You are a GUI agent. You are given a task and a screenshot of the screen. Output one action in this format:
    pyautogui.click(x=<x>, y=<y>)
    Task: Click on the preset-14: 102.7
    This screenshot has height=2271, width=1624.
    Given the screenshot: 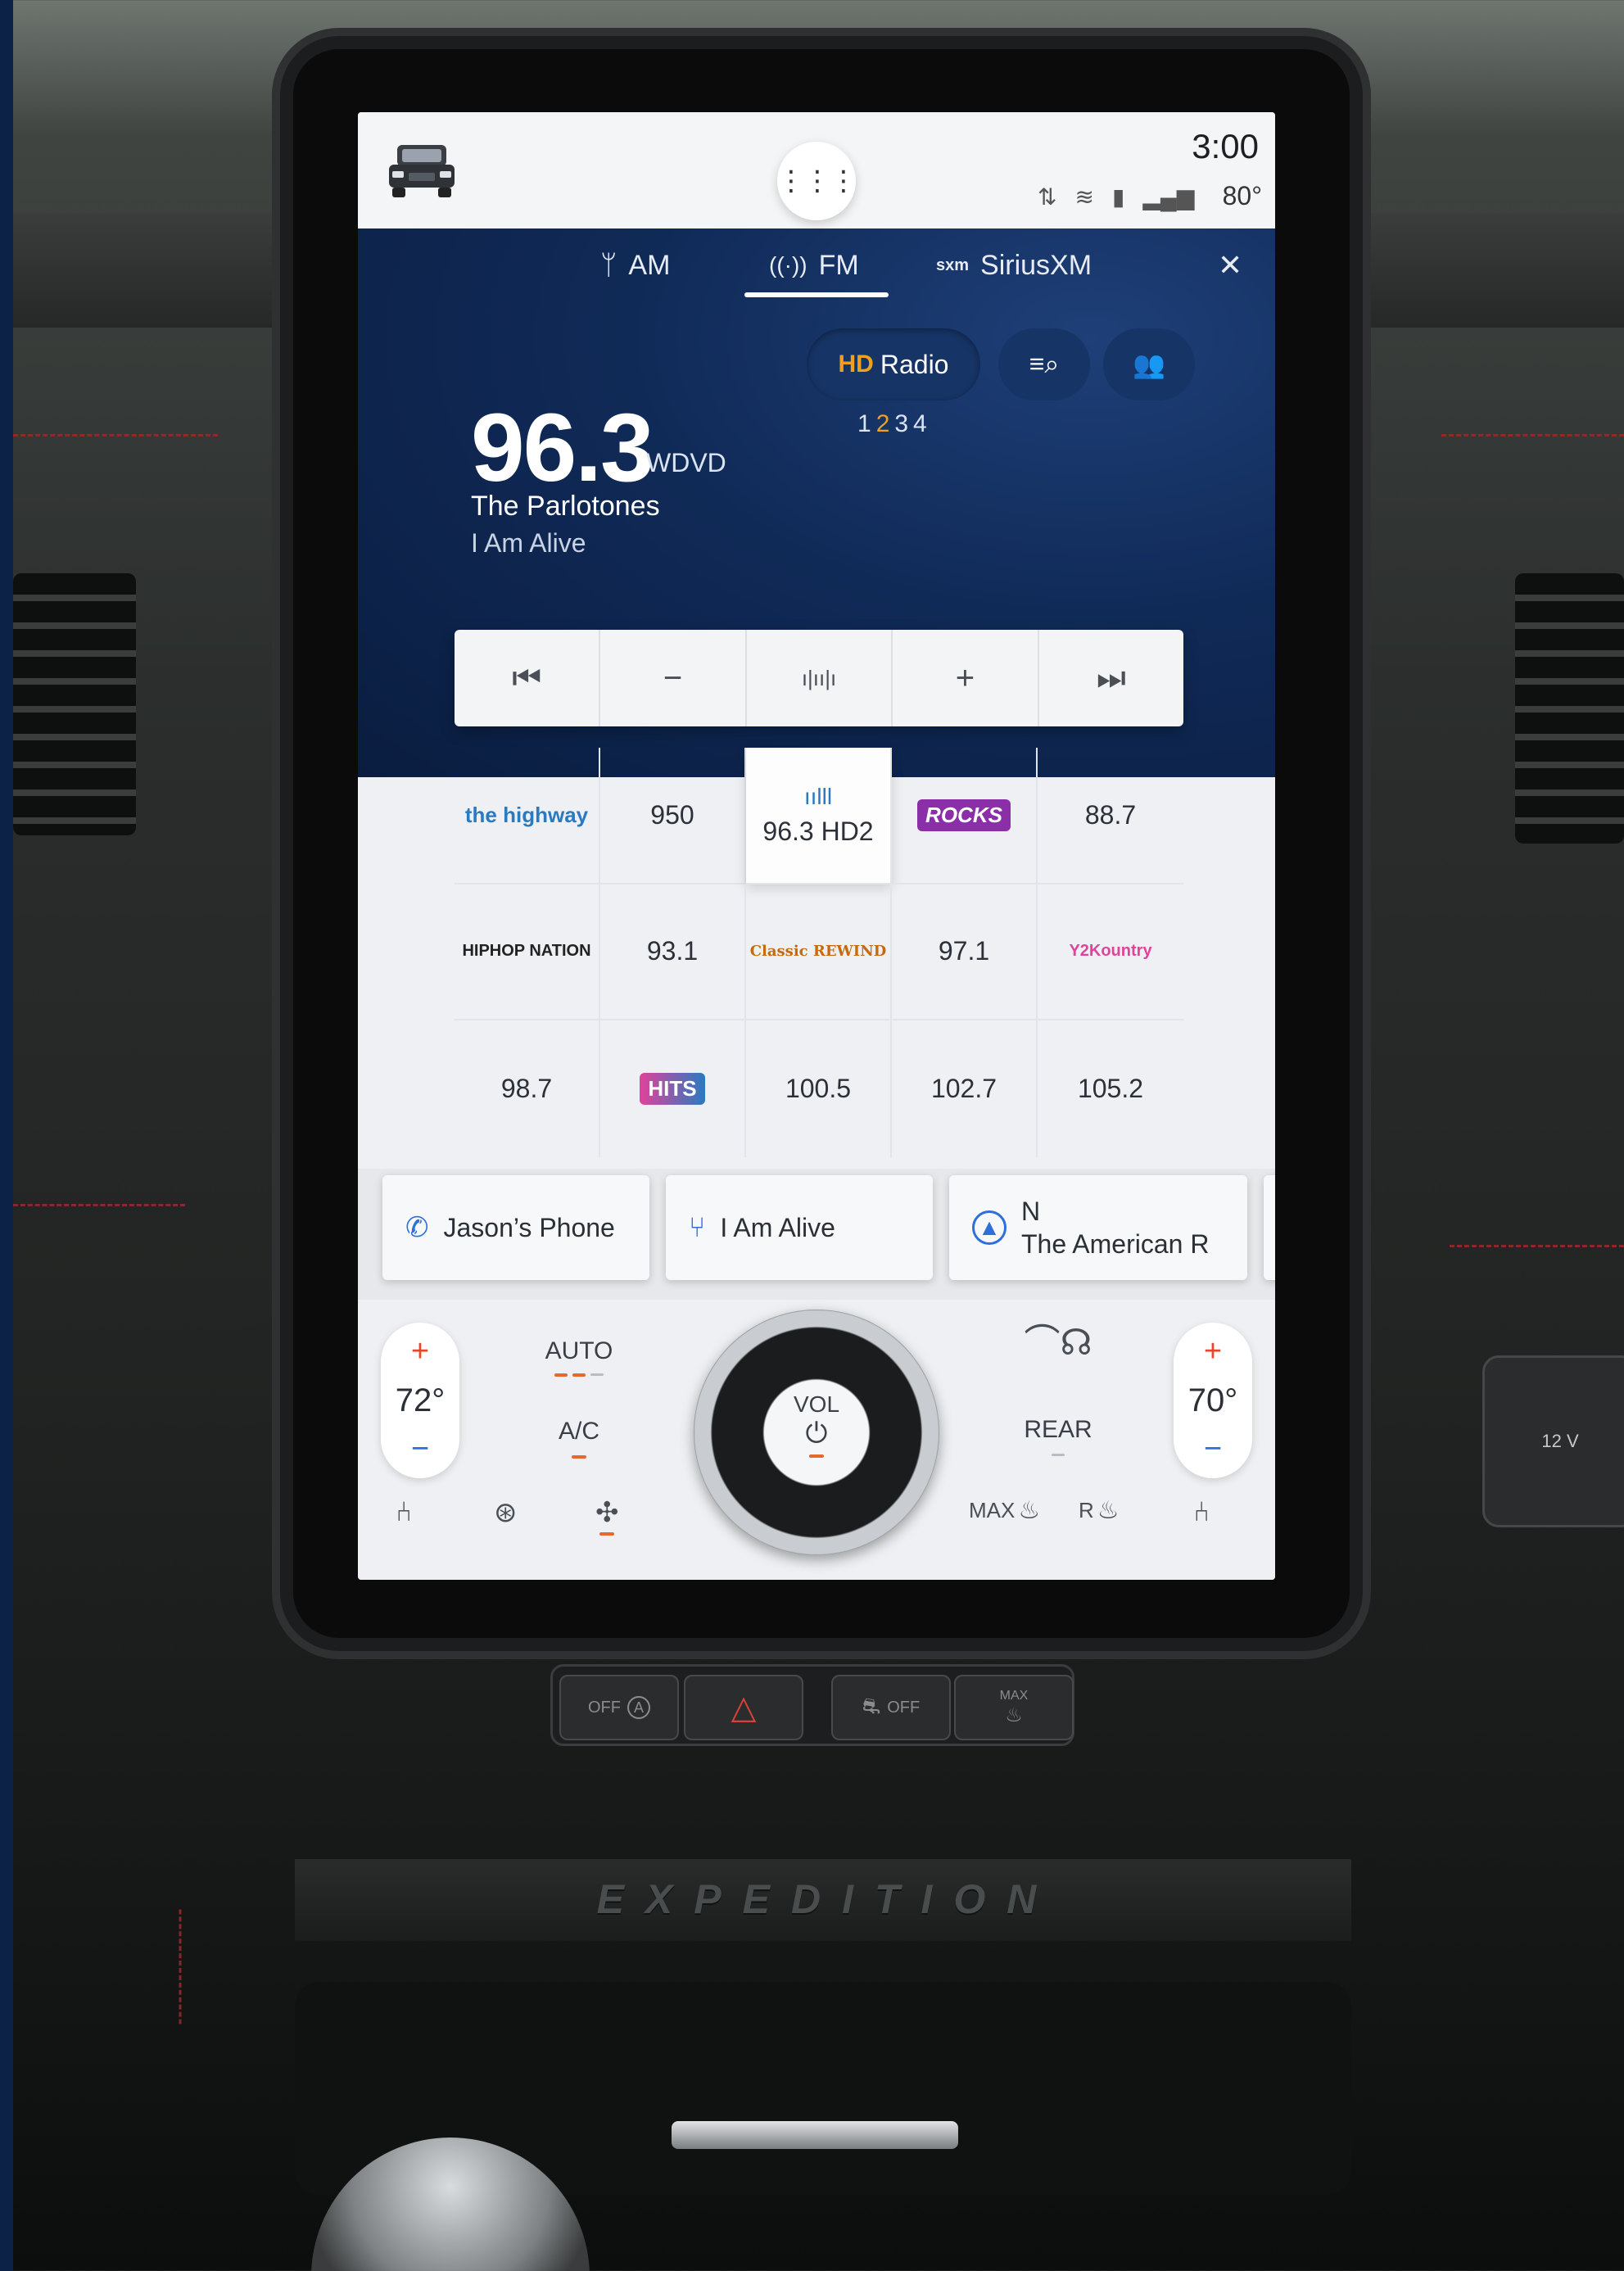 What is the action you would take?
    pyautogui.click(x=965, y=1088)
    